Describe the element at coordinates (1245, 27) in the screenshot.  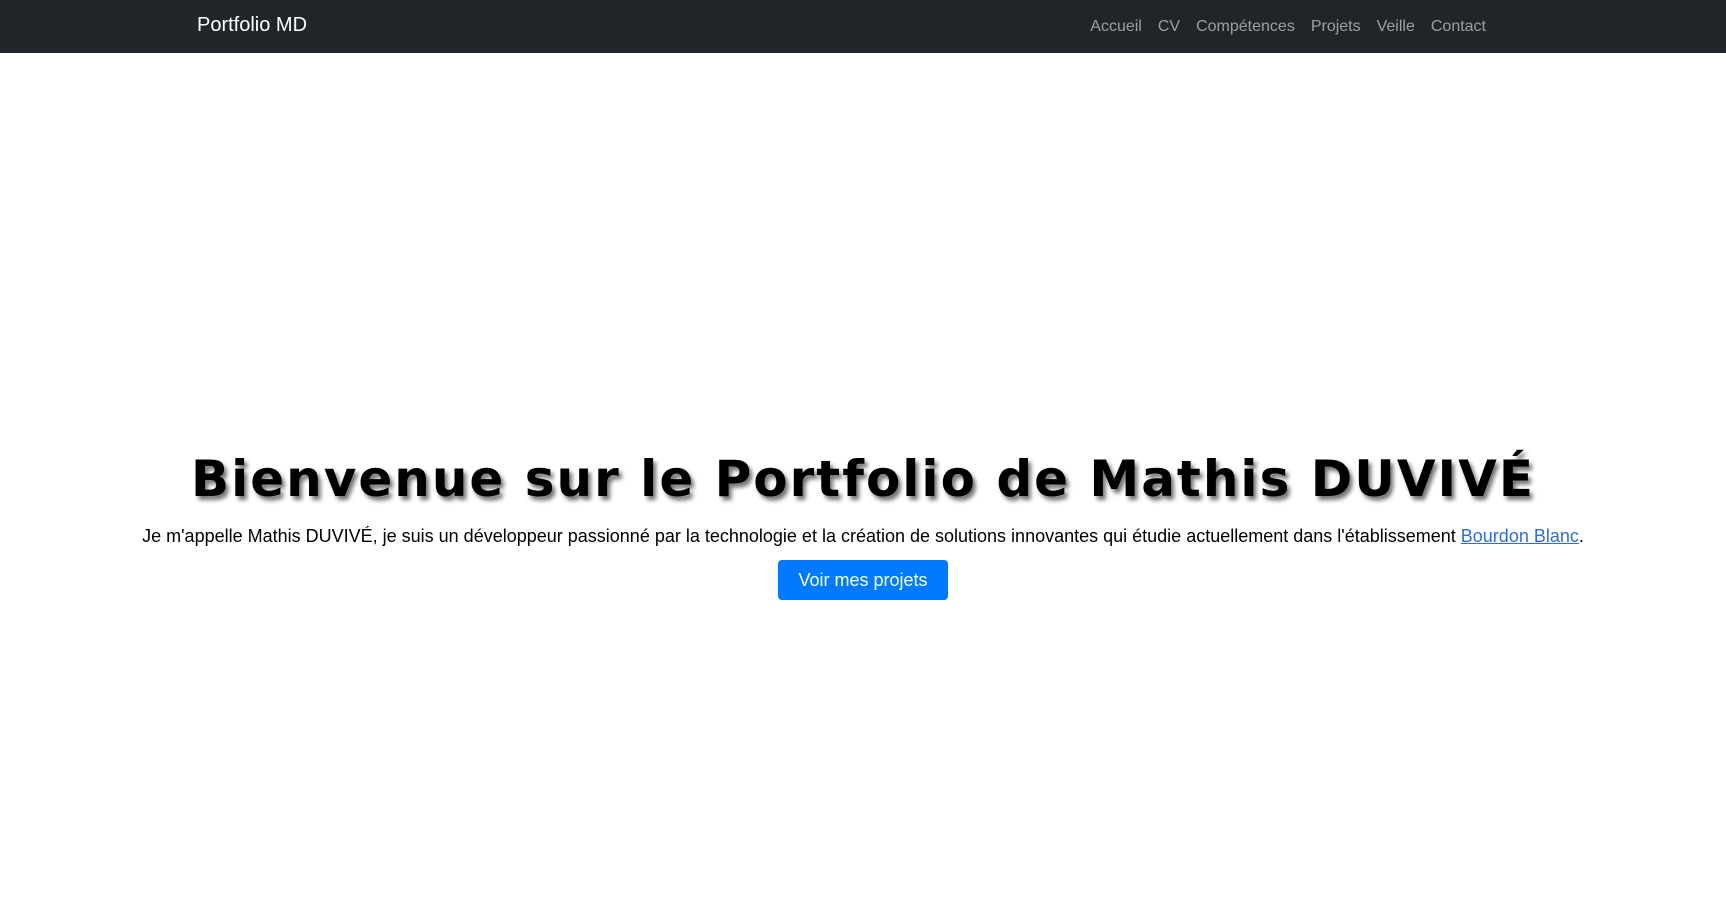
I see `nav-link-competences: Compétences` at that location.